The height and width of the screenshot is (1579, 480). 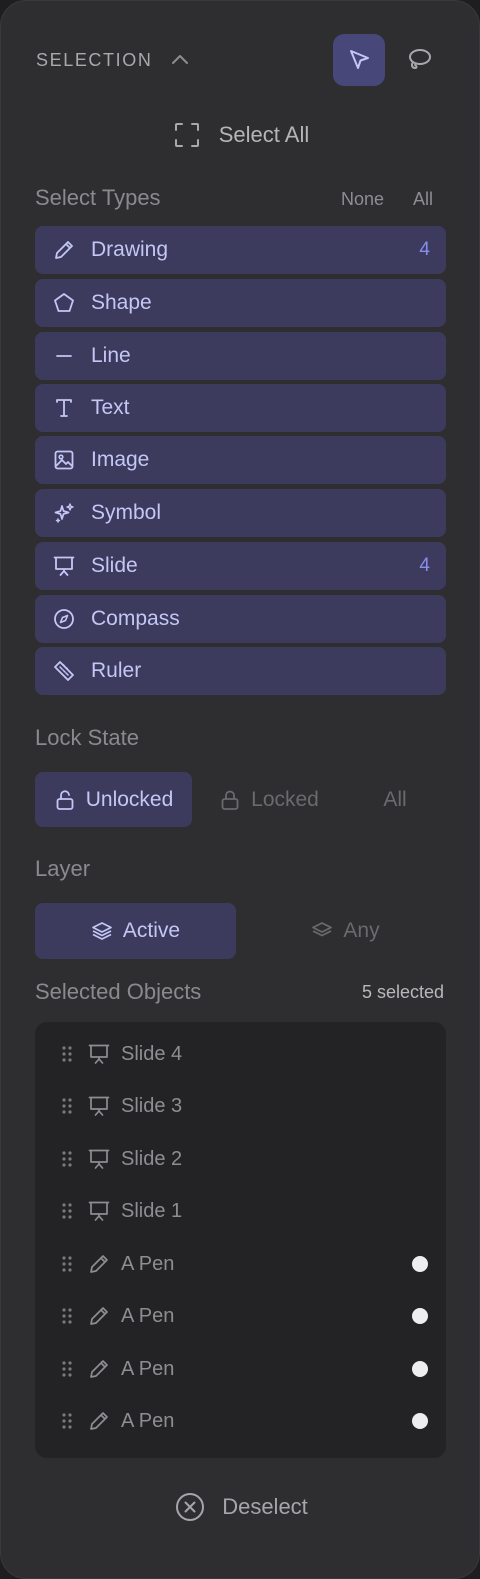 What do you see at coordinates (152, 1053) in the screenshot?
I see `item-label: Slide 4` at bounding box center [152, 1053].